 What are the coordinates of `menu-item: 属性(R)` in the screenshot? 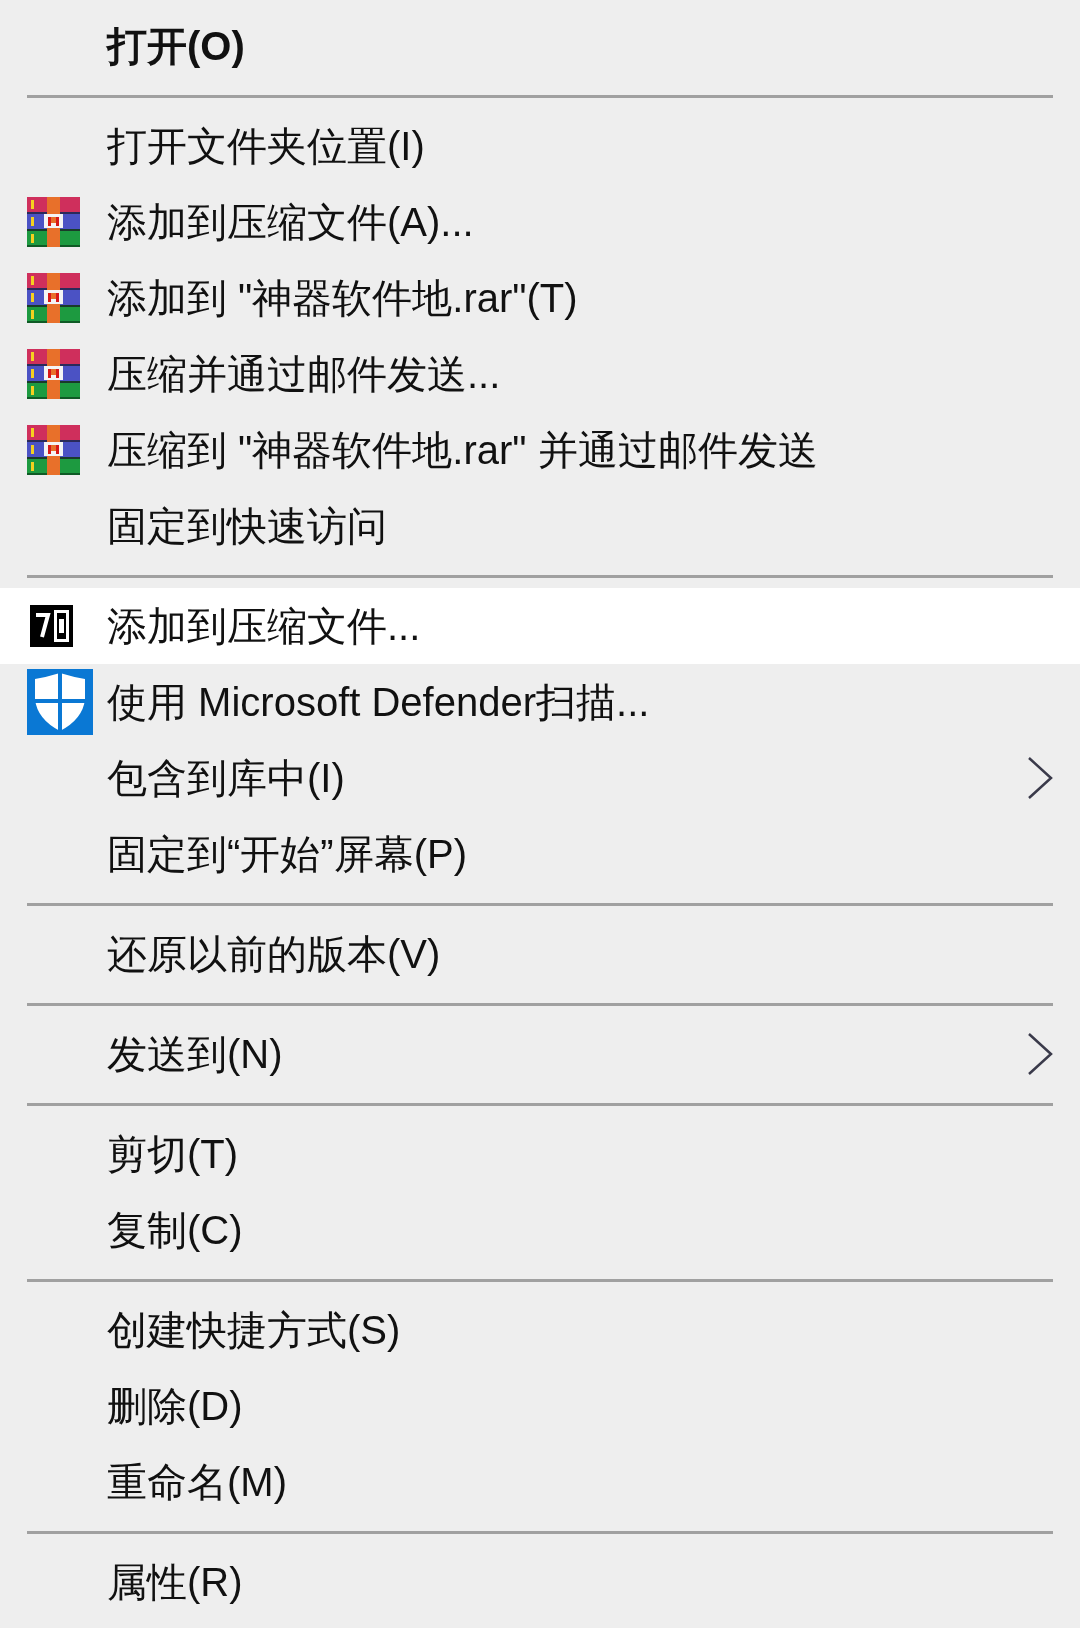 It's located at (540, 1582).